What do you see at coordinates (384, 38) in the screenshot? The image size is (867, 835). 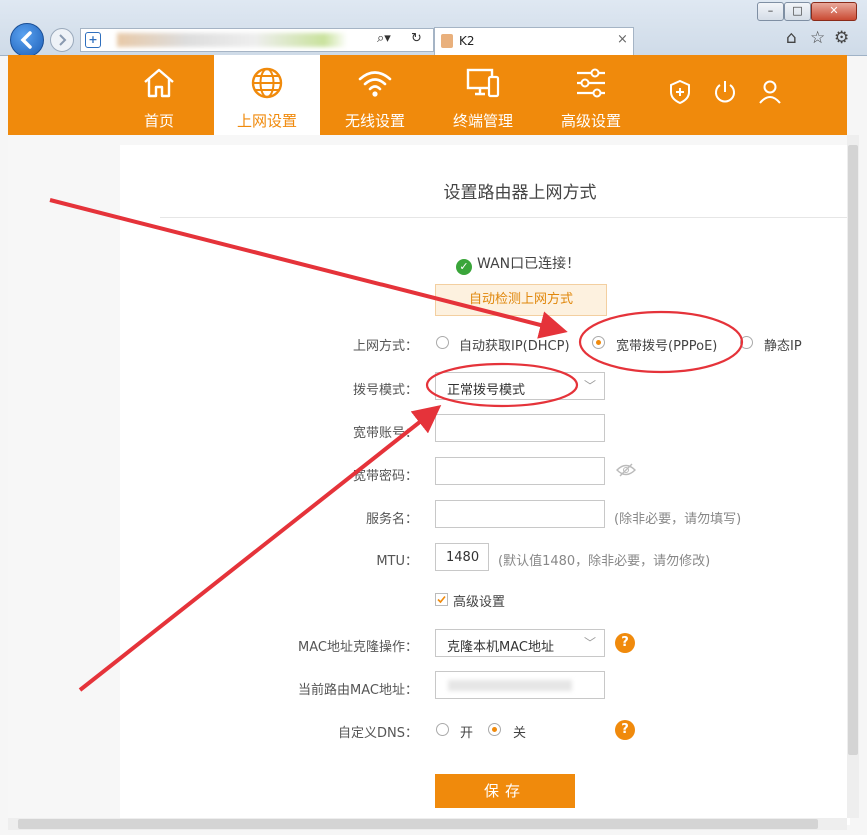 I see `search-icon: ⌕▾` at bounding box center [384, 38].